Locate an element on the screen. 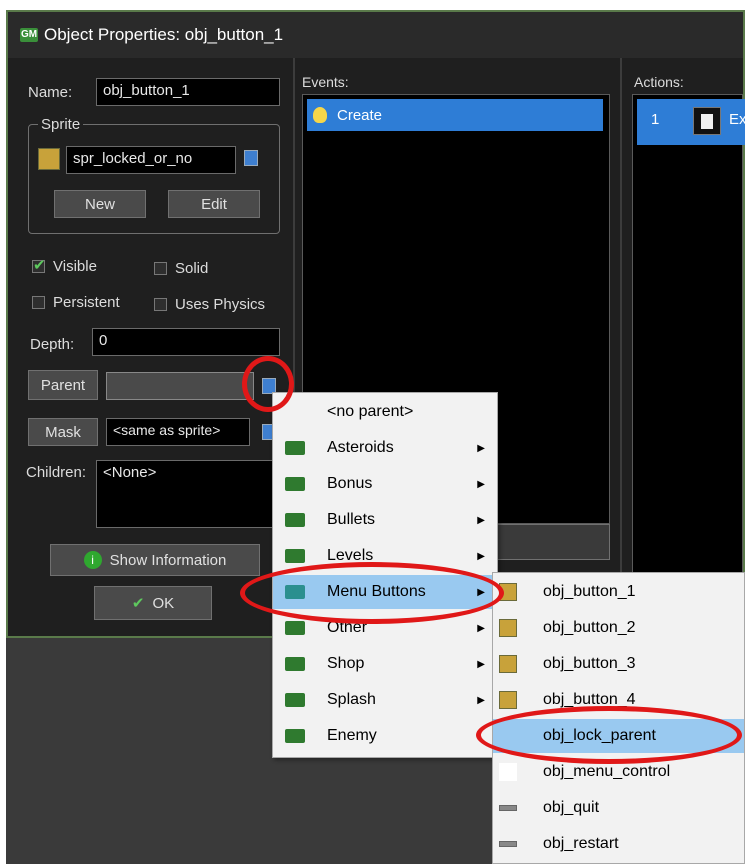  submenu-item-label: obj_button_3 is located at coordinates (589, 663).